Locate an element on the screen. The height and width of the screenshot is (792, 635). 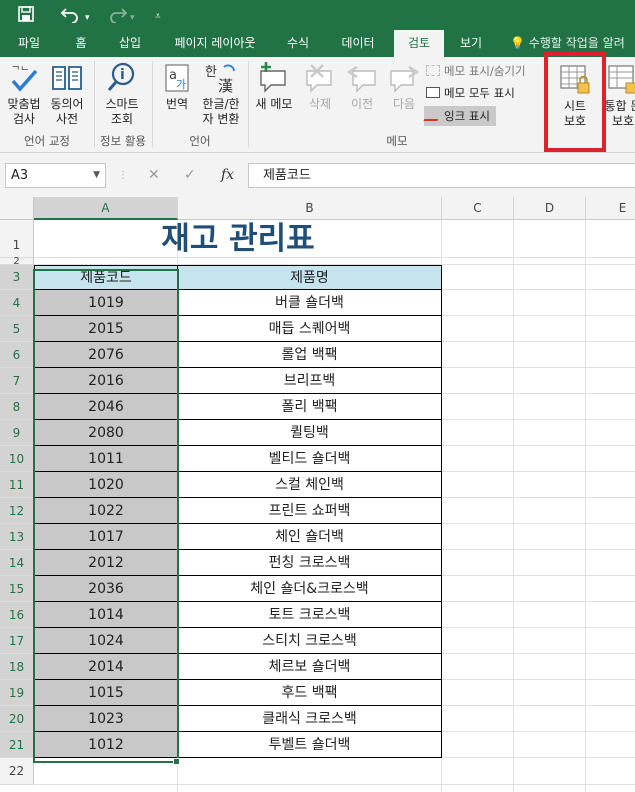
product-name-cell: 체인 숄더백 is located at coordinates (310, 537).